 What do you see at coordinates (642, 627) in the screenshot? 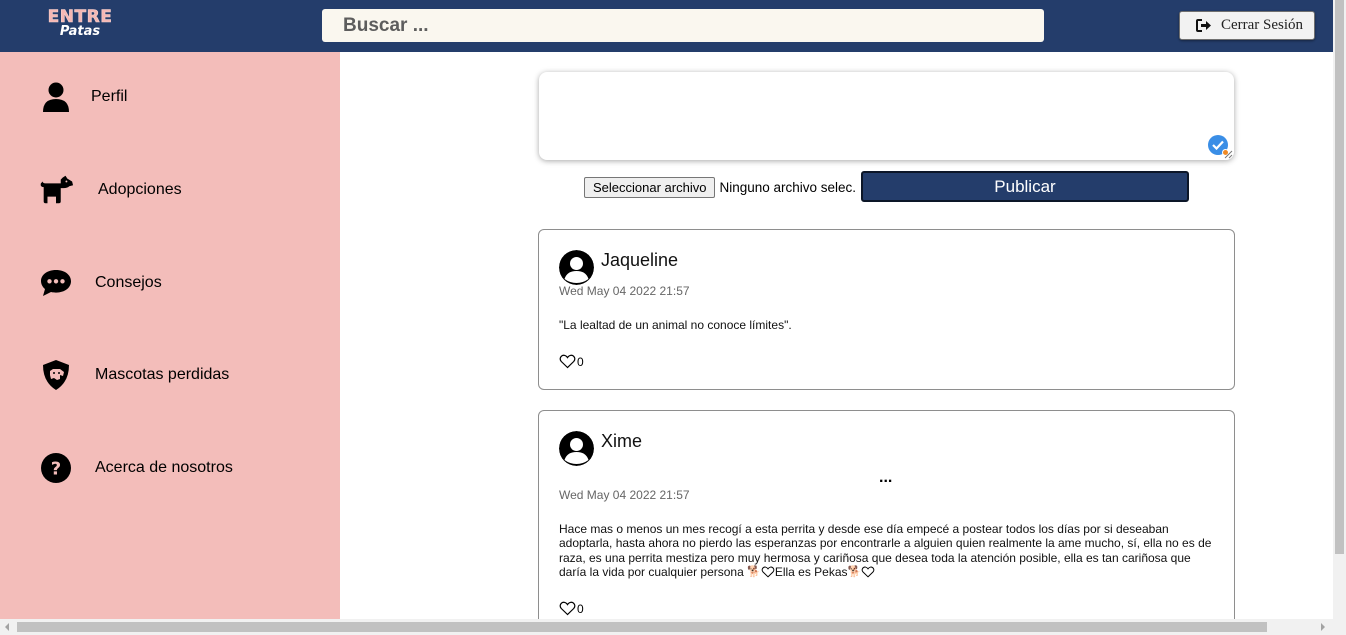
I see `horizontal-scrollbar-thumb` at bounding box center [642, 627].